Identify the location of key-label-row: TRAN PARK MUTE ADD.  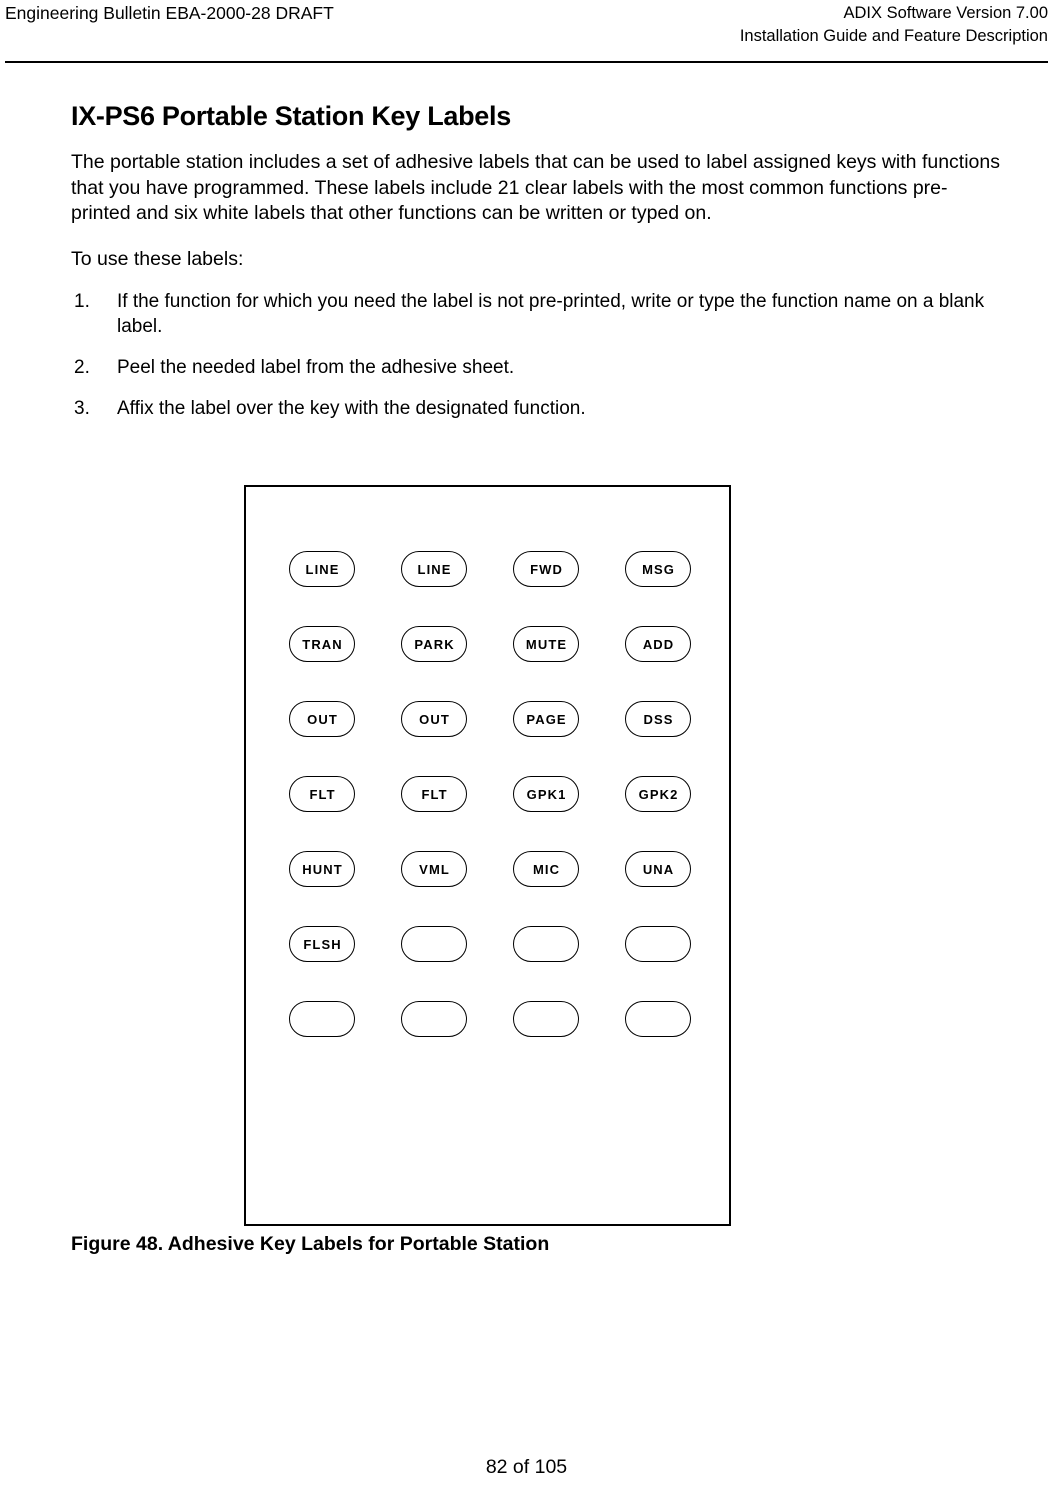
(490, 663).